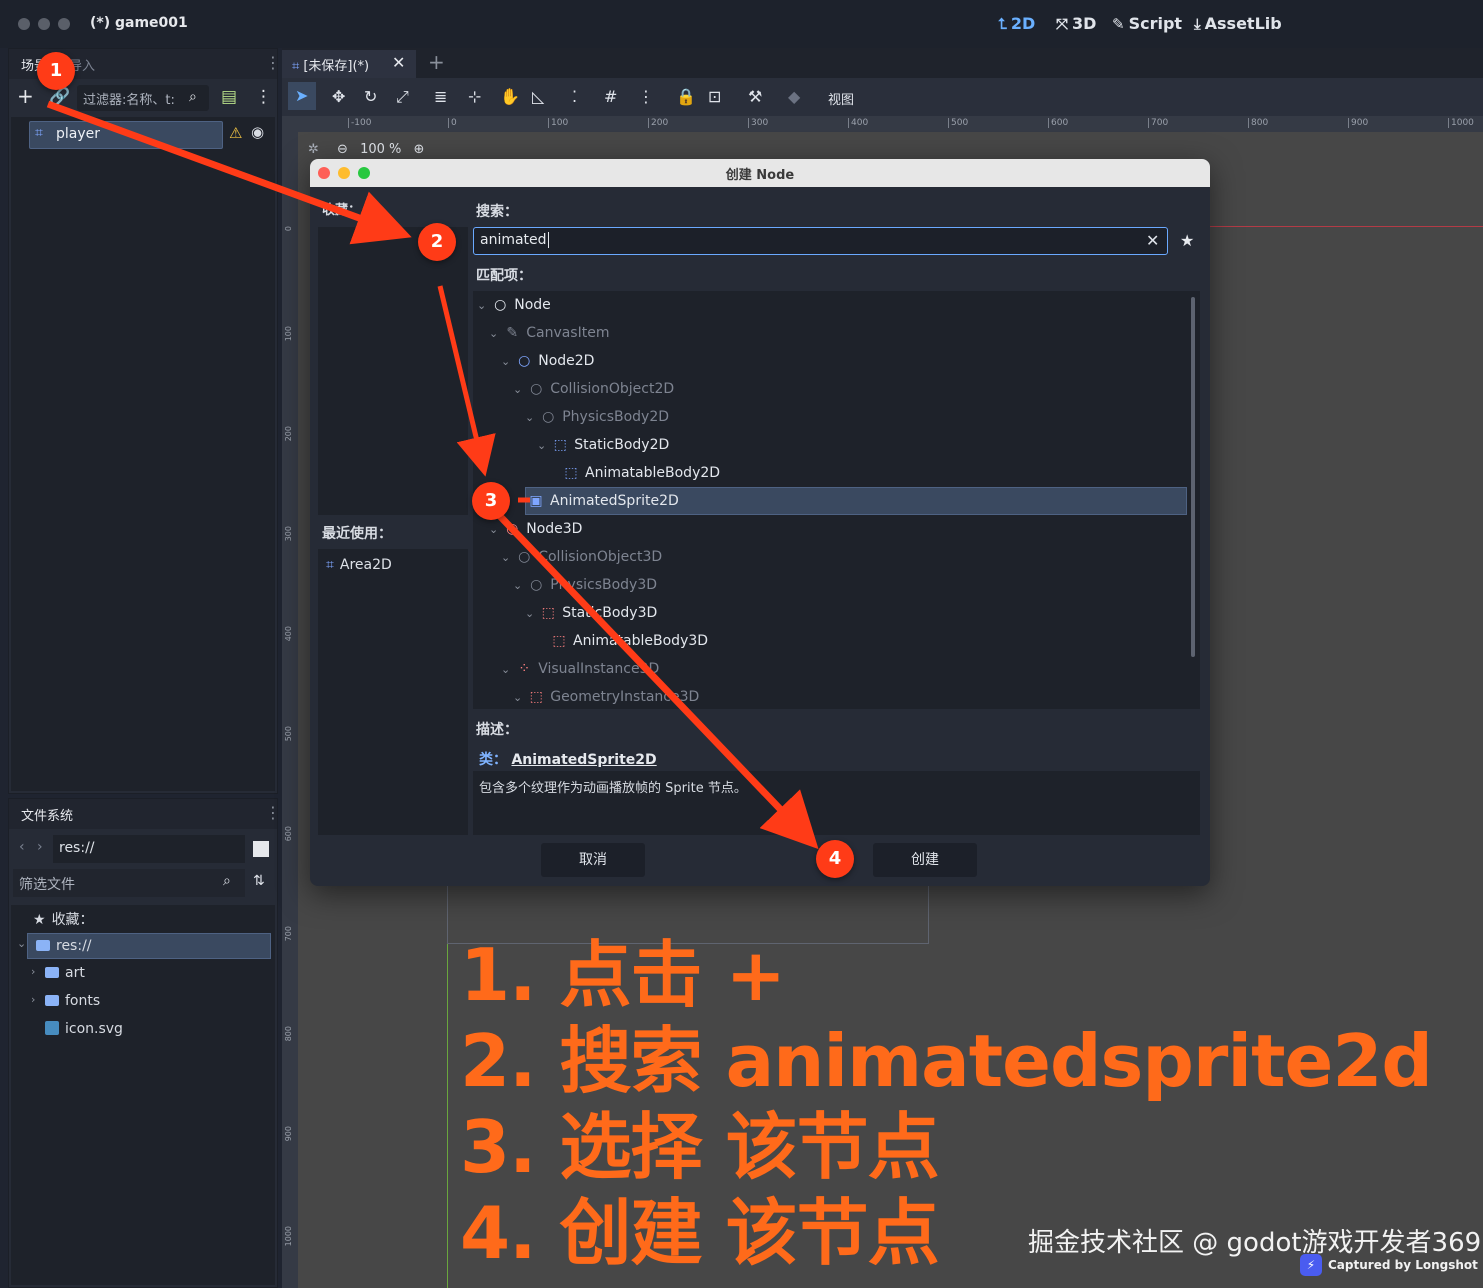  I want to click on zoom-out-icon: ⊖, so click(342, 149).